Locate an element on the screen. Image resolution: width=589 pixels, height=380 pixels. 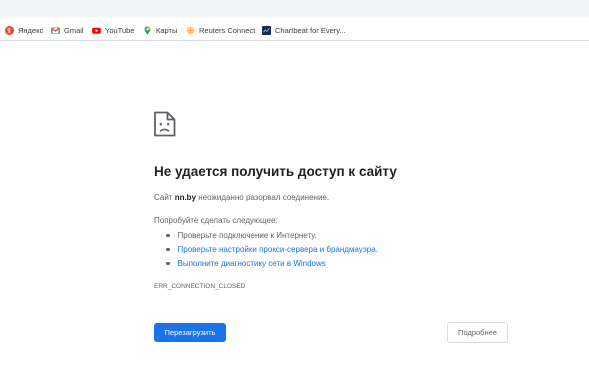
gmail-icon is located at coordinates (55, 30).